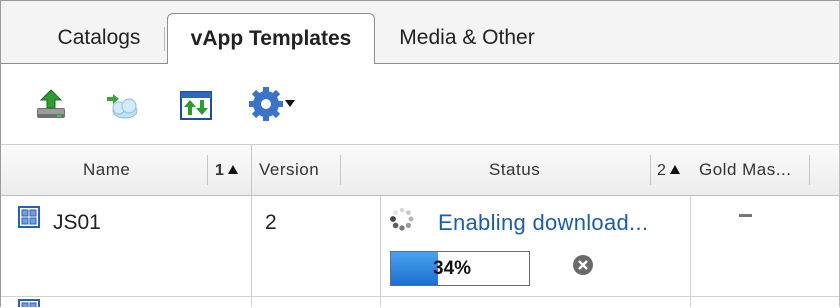  I want to click on cell-gold-master, so click(745, 215).